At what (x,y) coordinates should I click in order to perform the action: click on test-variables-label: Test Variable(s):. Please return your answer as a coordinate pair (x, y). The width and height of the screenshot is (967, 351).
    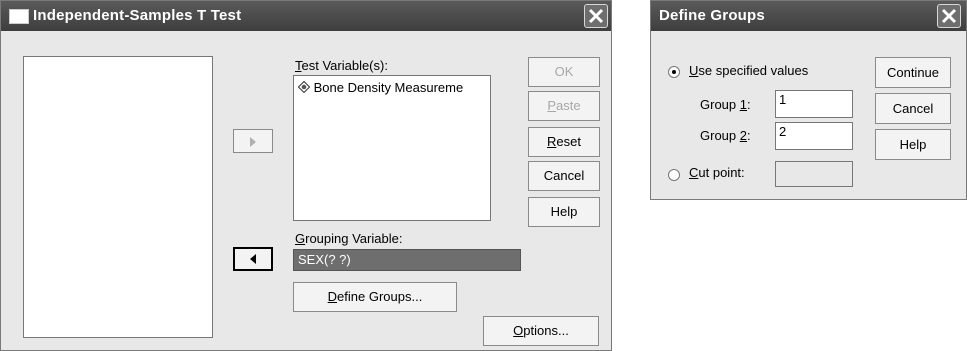
    Looking at the image, I should click on (341, 65).